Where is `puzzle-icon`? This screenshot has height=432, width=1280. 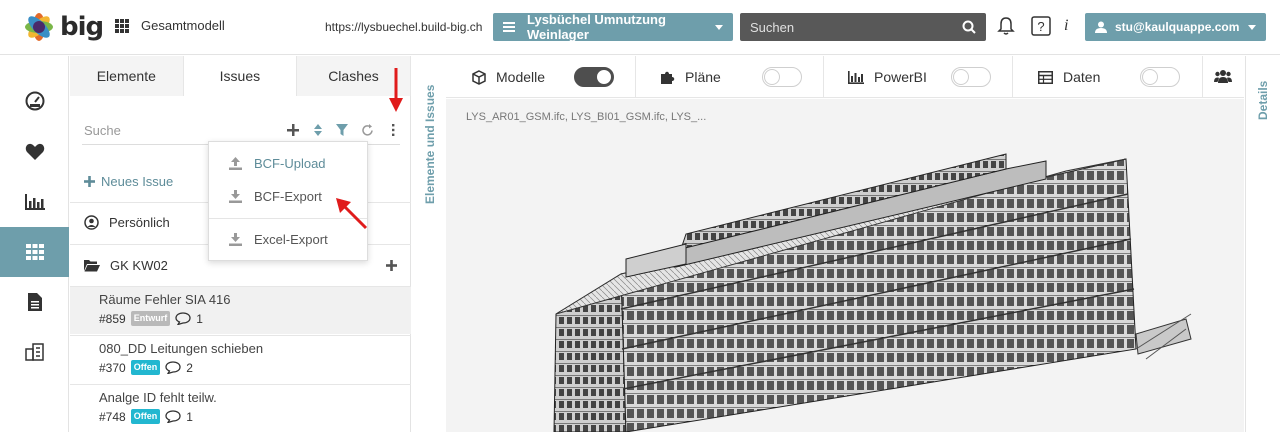 puzzle-icon is located at coordinates (668, 77).